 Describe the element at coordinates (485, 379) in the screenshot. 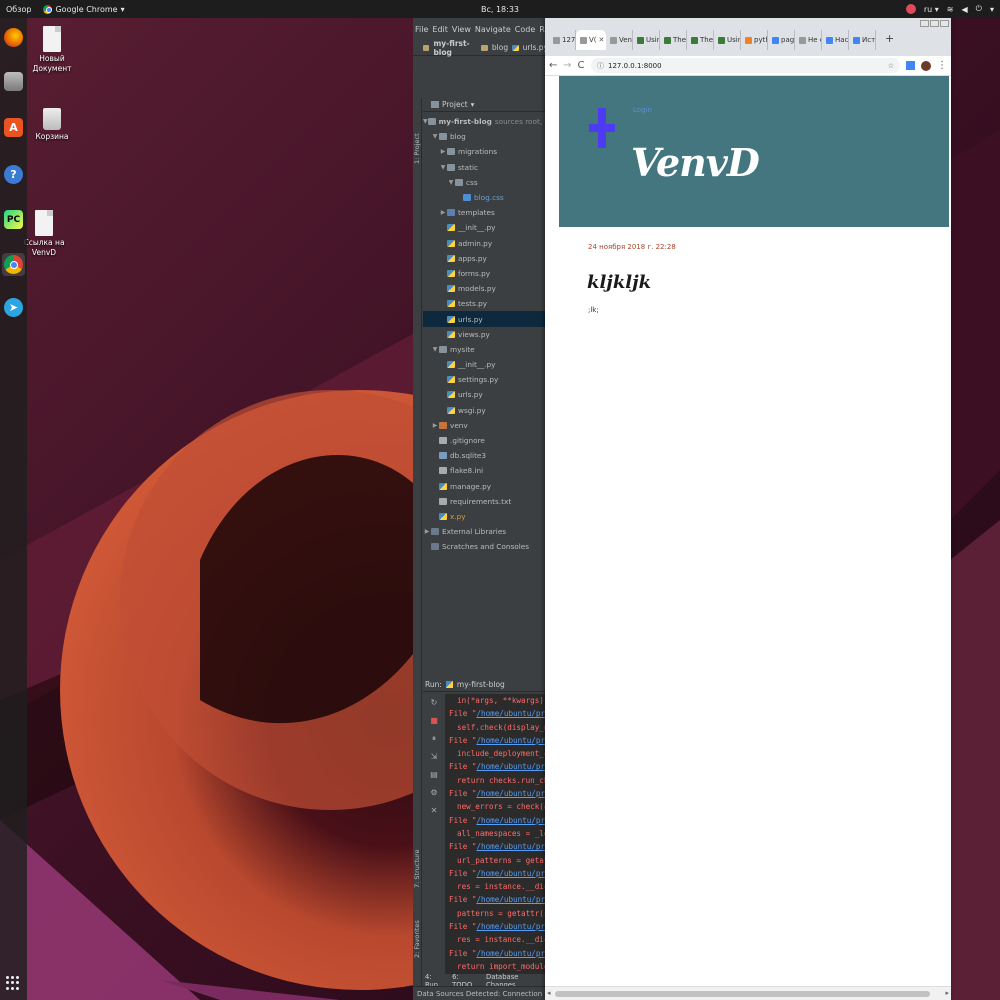

I see `tree-item: settings.py` at that location.